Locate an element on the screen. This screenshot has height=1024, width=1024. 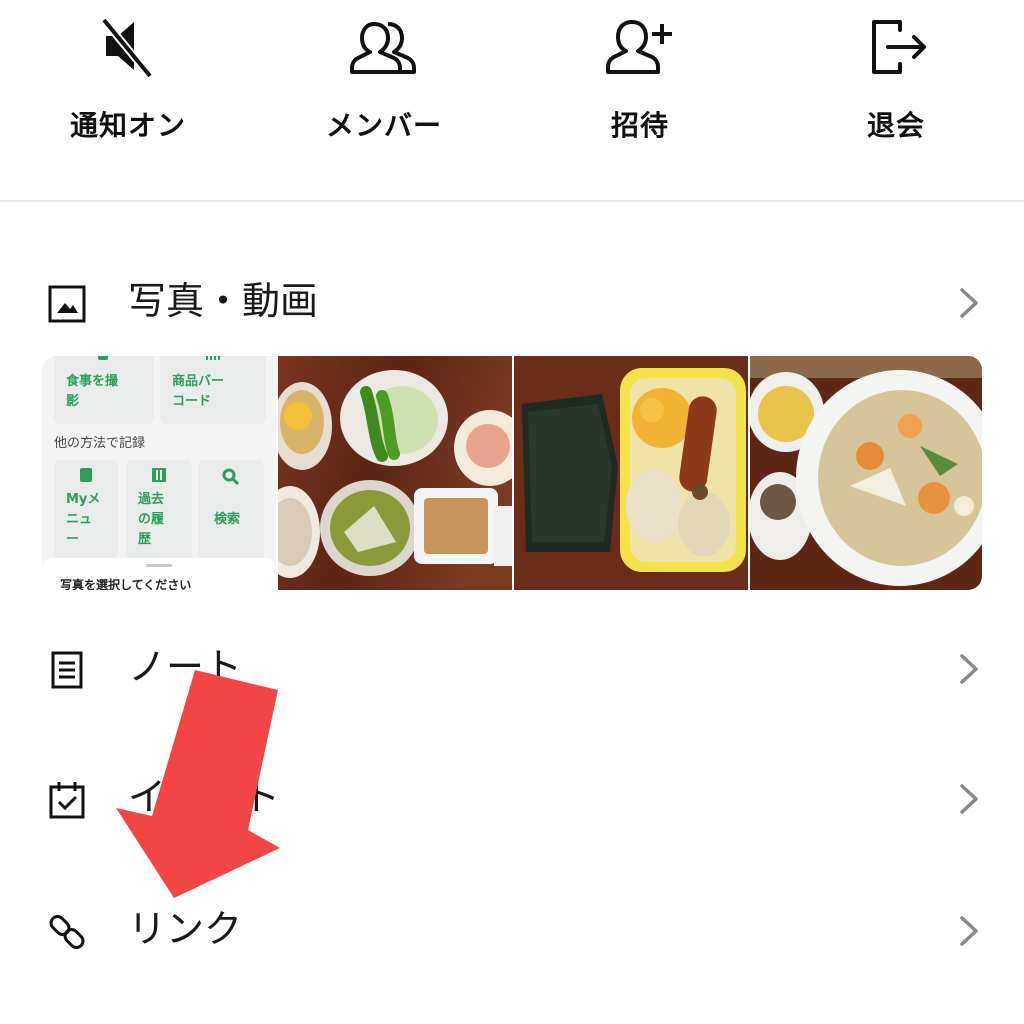
thumb-sheet-text: 写真を選択してください is located at coordinates (126, 584).